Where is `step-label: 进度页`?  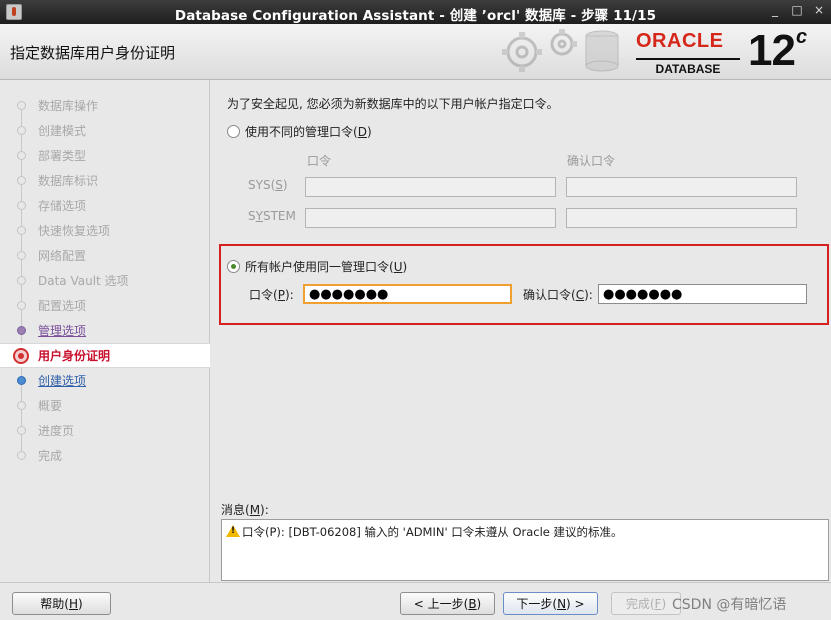
step-label: 进度页 is located at coordinates (56, 431).